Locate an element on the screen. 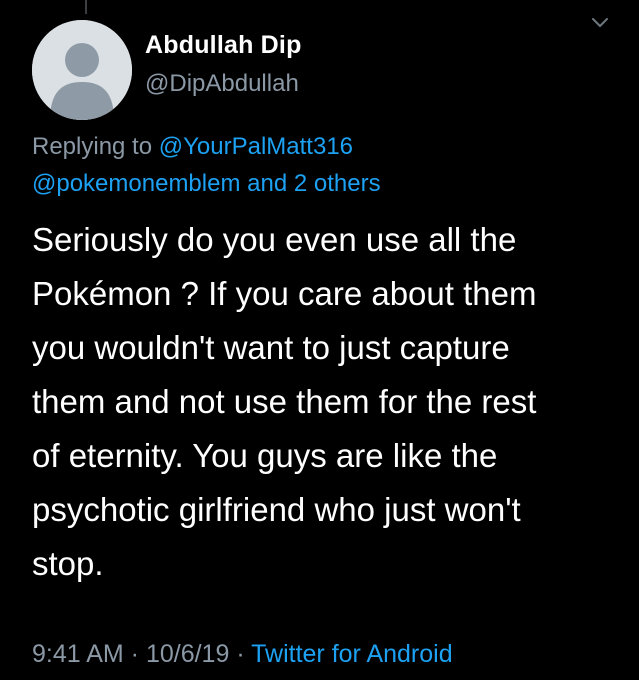  avatar is located at coordinates (82, 70).